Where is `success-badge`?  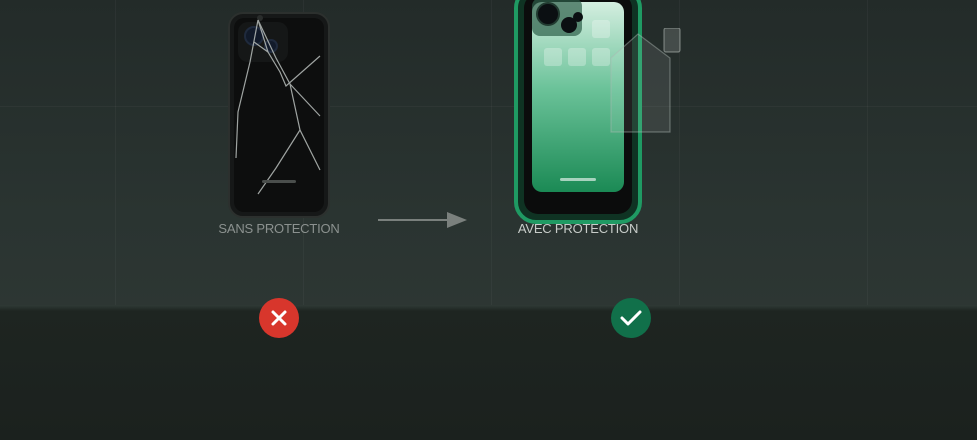 success-badge is located at coordinates (631, 318).